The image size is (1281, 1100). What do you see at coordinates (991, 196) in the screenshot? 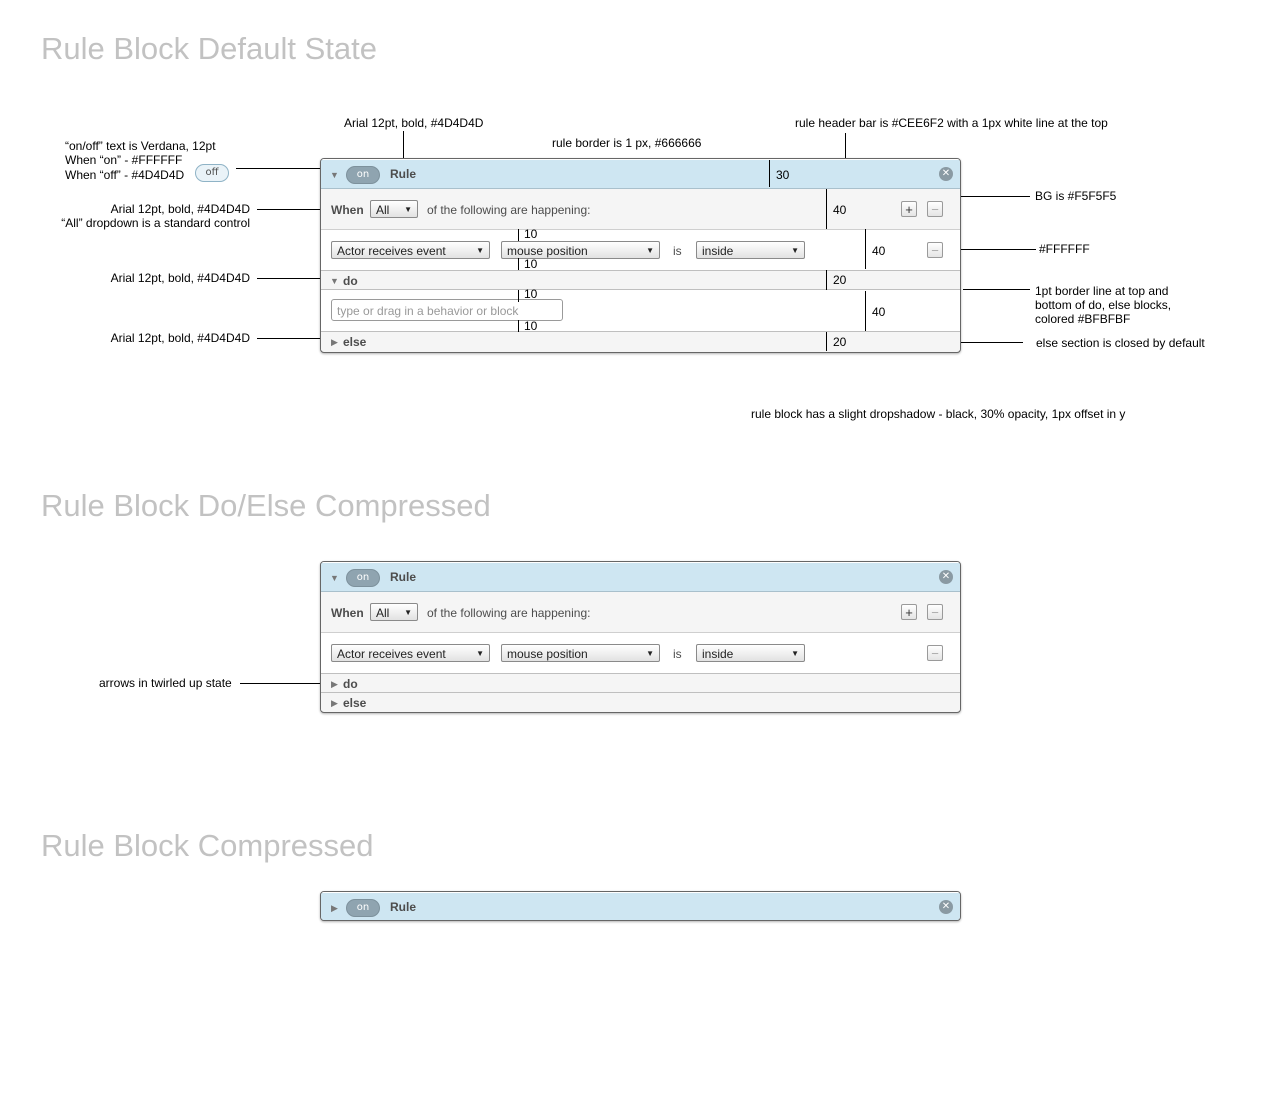
I see `leader-bg` at bounding box center [991, 196].